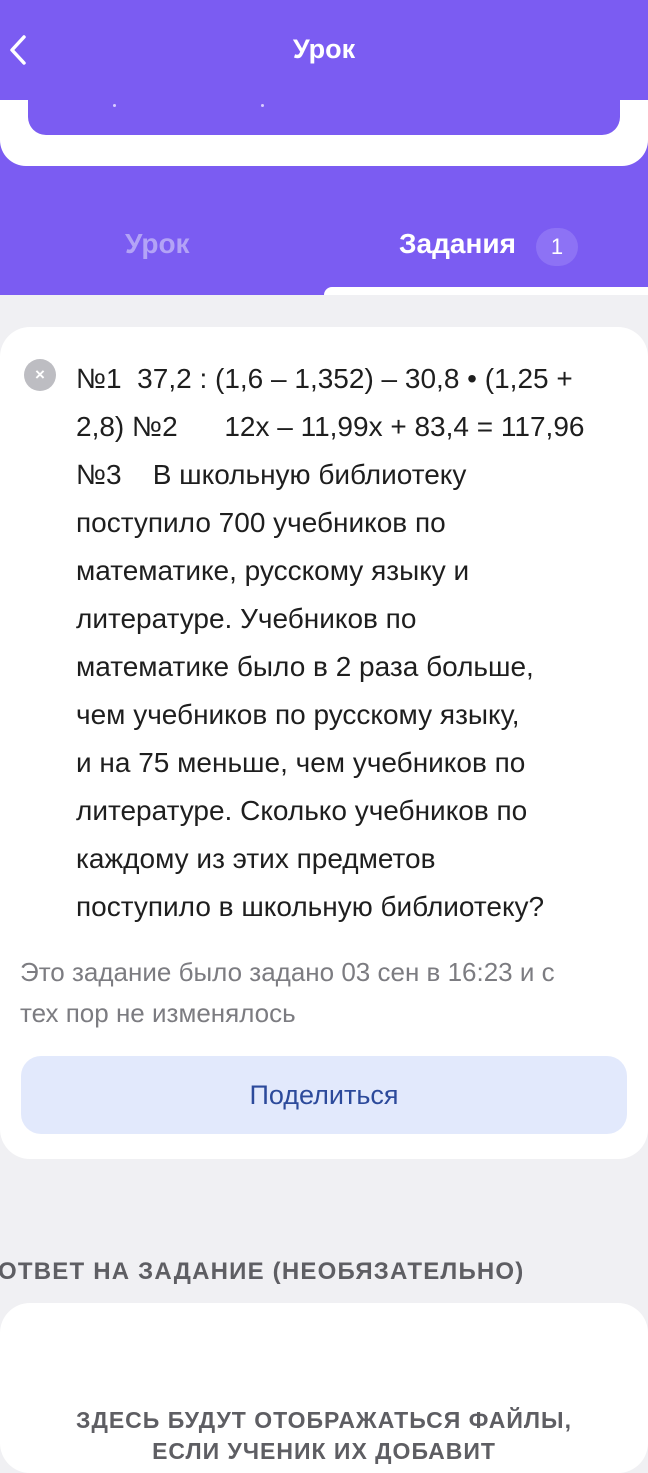 The width and height of the screenshot is (648, 1473). I want to click on note-line: тех пор не изменялось, so click(158, 1013).